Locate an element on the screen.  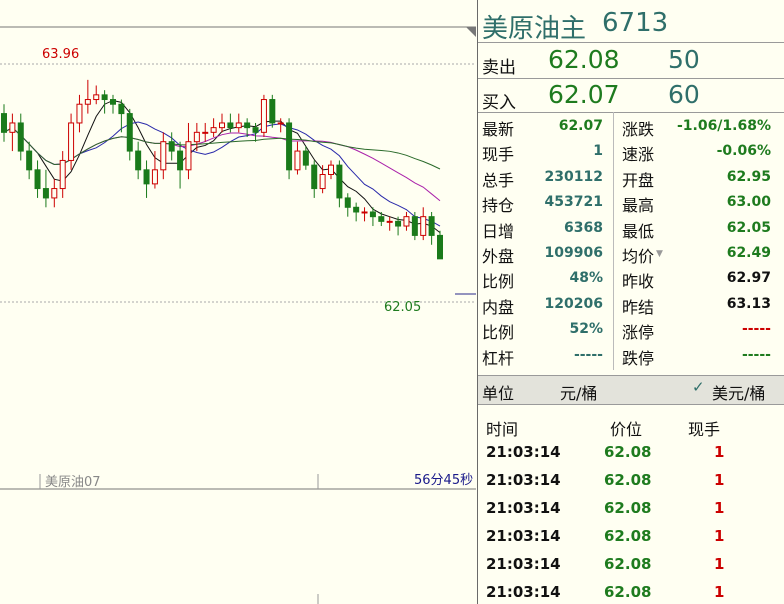
contract-label: 美原油07 is located at coordinates (73, 482).